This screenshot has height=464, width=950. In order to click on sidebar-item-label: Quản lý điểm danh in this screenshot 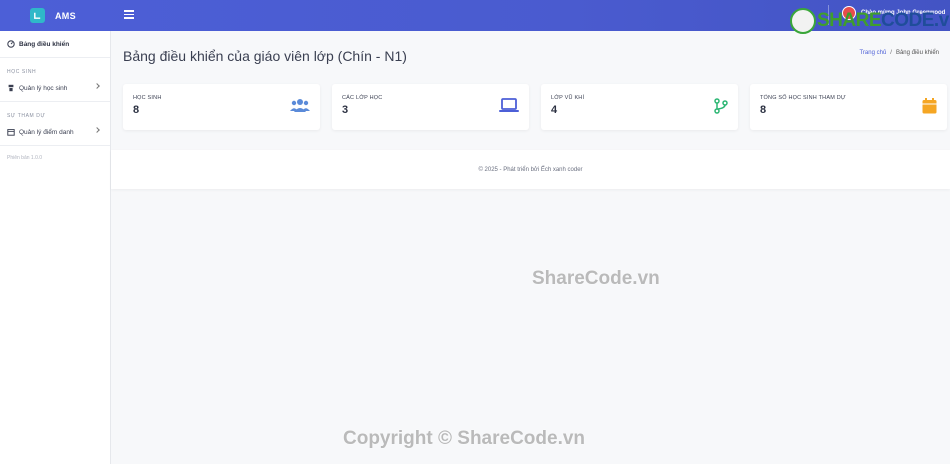, I will do `click(46, 132)`.